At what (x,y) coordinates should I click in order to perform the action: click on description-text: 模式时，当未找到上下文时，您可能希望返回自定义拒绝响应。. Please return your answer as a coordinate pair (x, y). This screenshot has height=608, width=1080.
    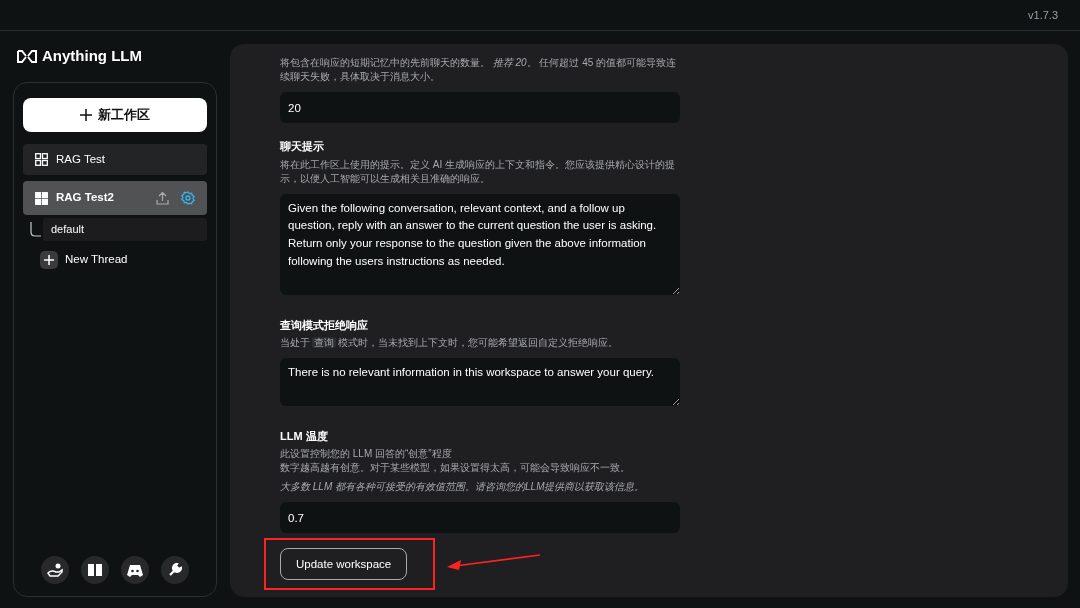
    Looking at the image, I should click on (478, 343).